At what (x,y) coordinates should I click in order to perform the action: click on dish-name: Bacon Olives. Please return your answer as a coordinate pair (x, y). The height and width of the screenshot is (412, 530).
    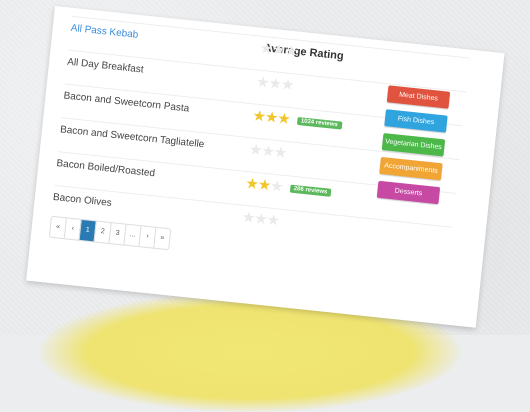
    Looking at the image, I should click on (82, 200).